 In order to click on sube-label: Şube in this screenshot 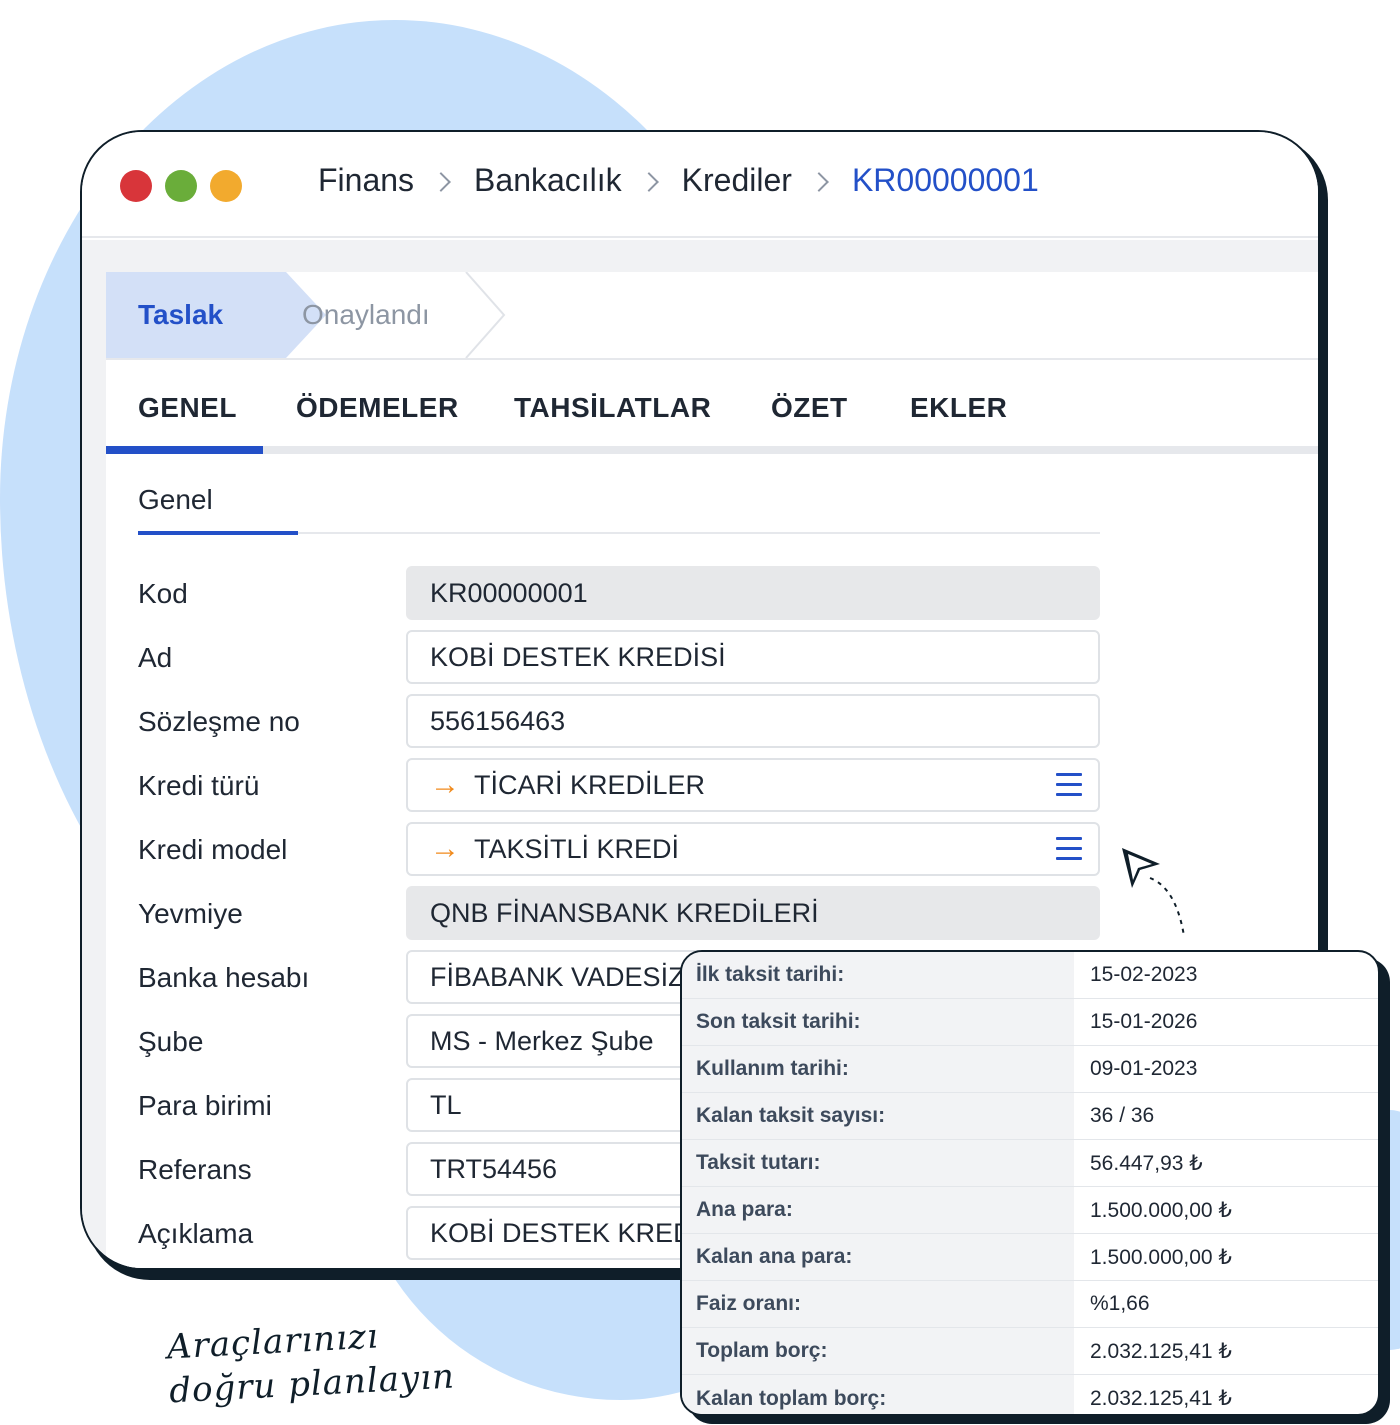, I will do `click(171, 1041)`.